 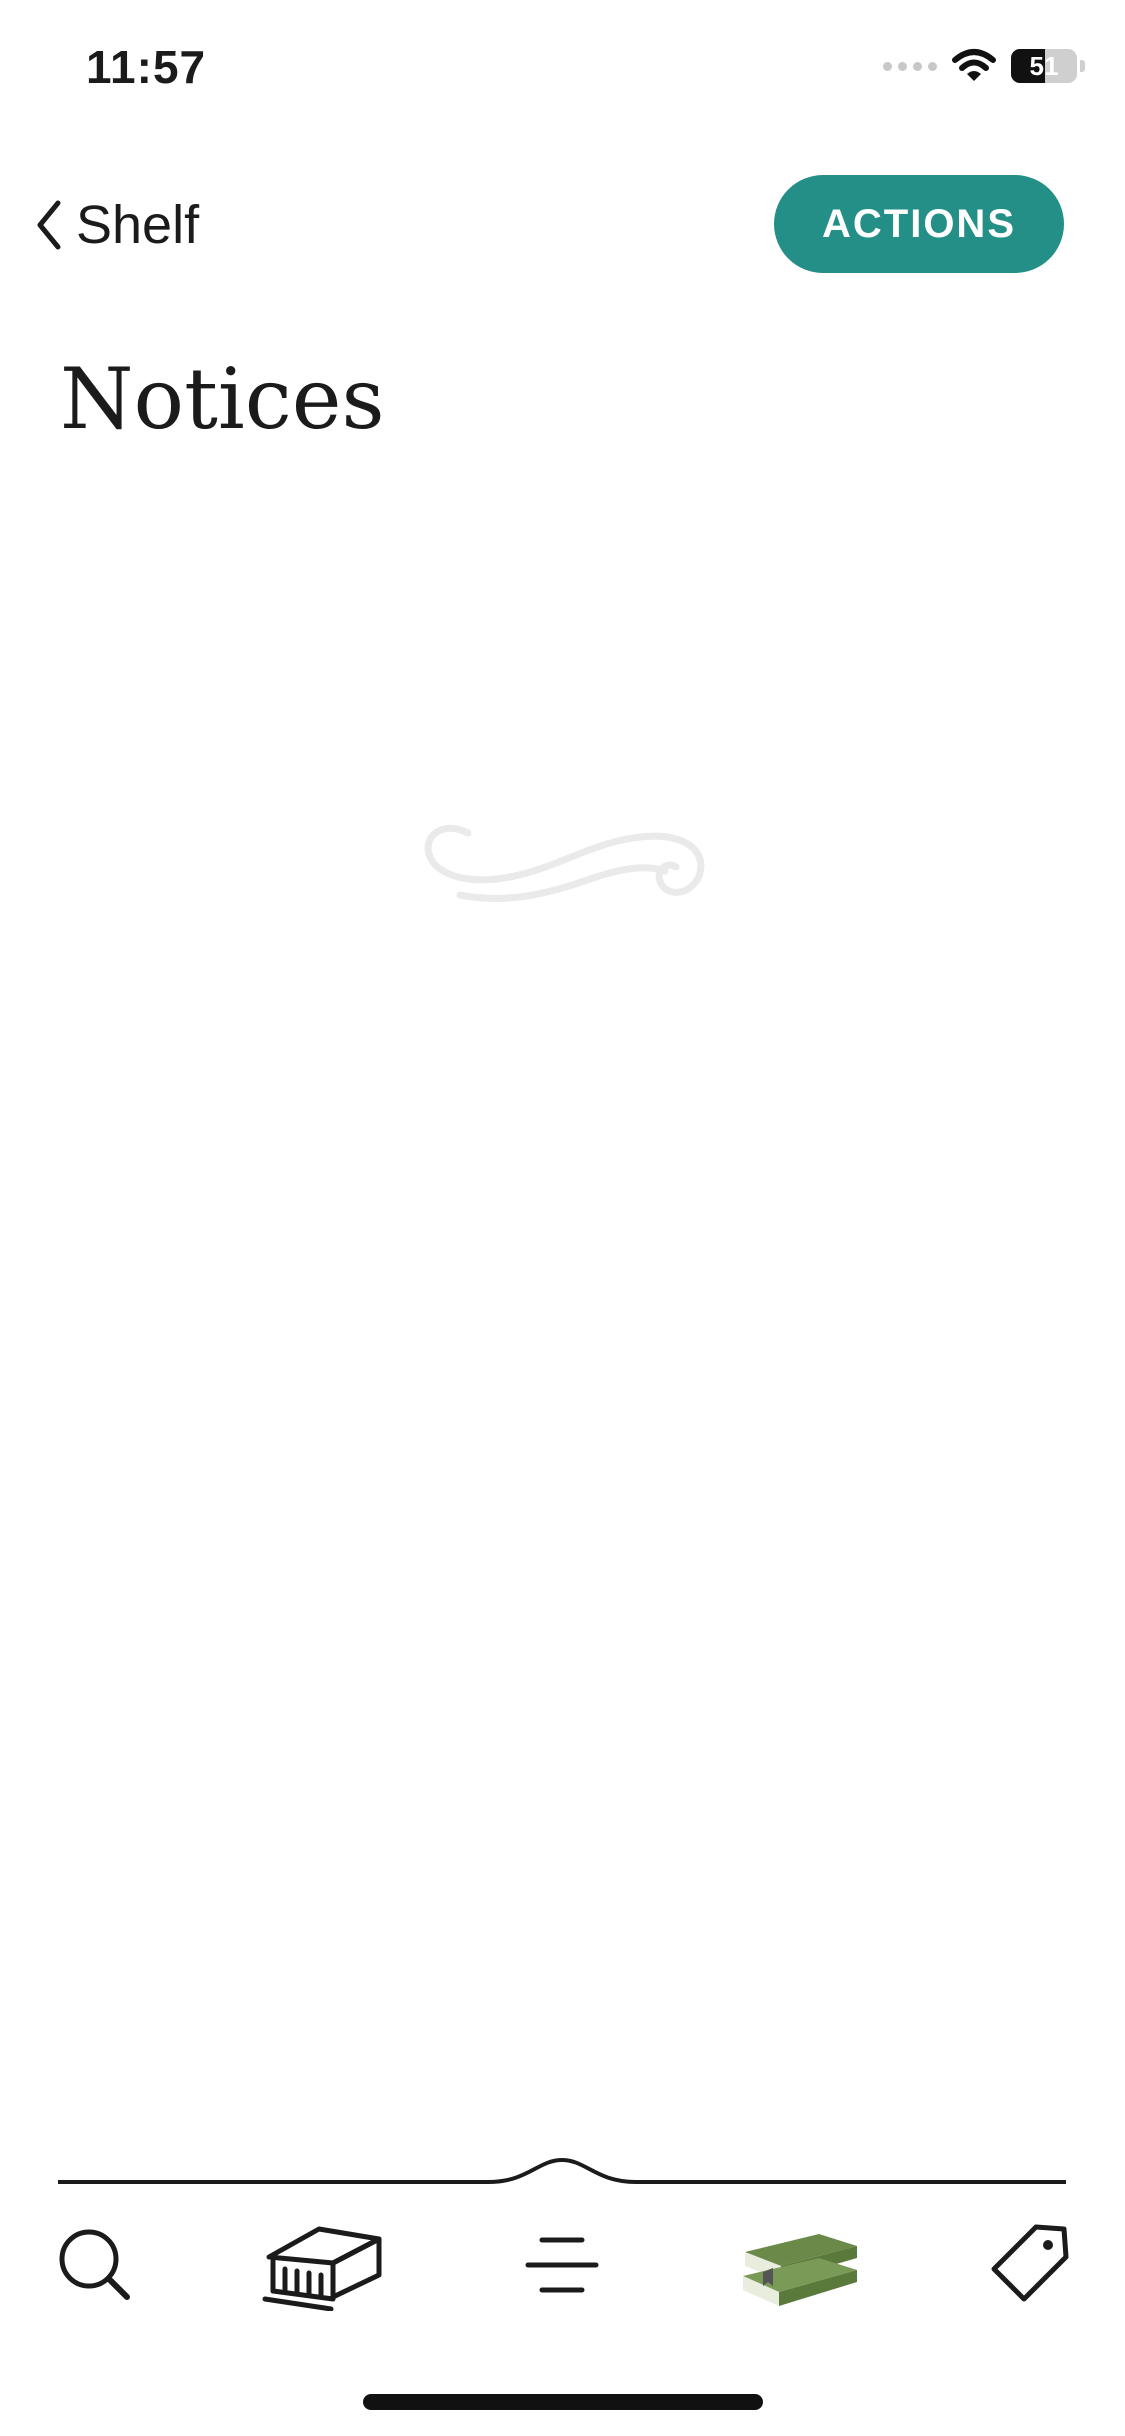 I want to click on status-icons: 51, so click(x=984, y=66).